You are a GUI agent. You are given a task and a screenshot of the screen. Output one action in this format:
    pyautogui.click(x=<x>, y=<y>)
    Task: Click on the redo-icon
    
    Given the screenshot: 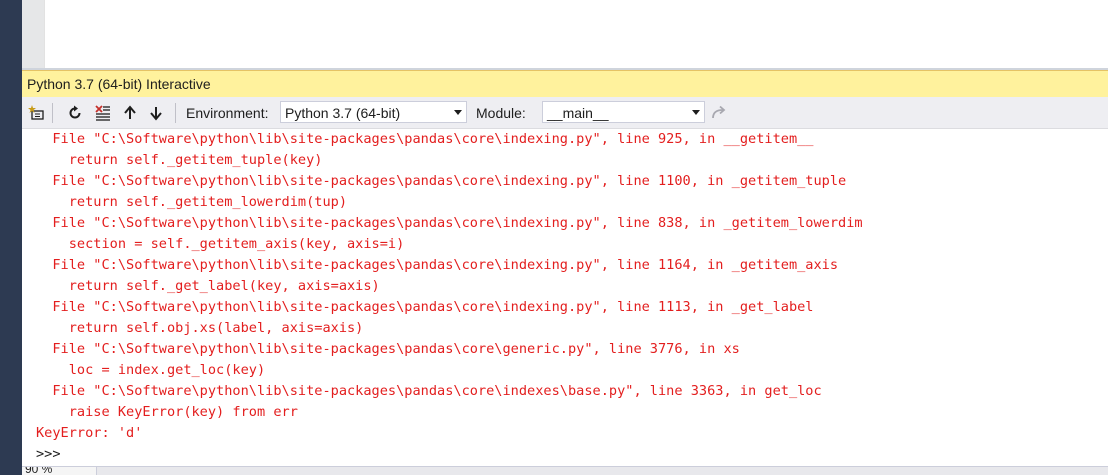 What is the action you would take?
    pyautogui.click(x=719, y=113)
    